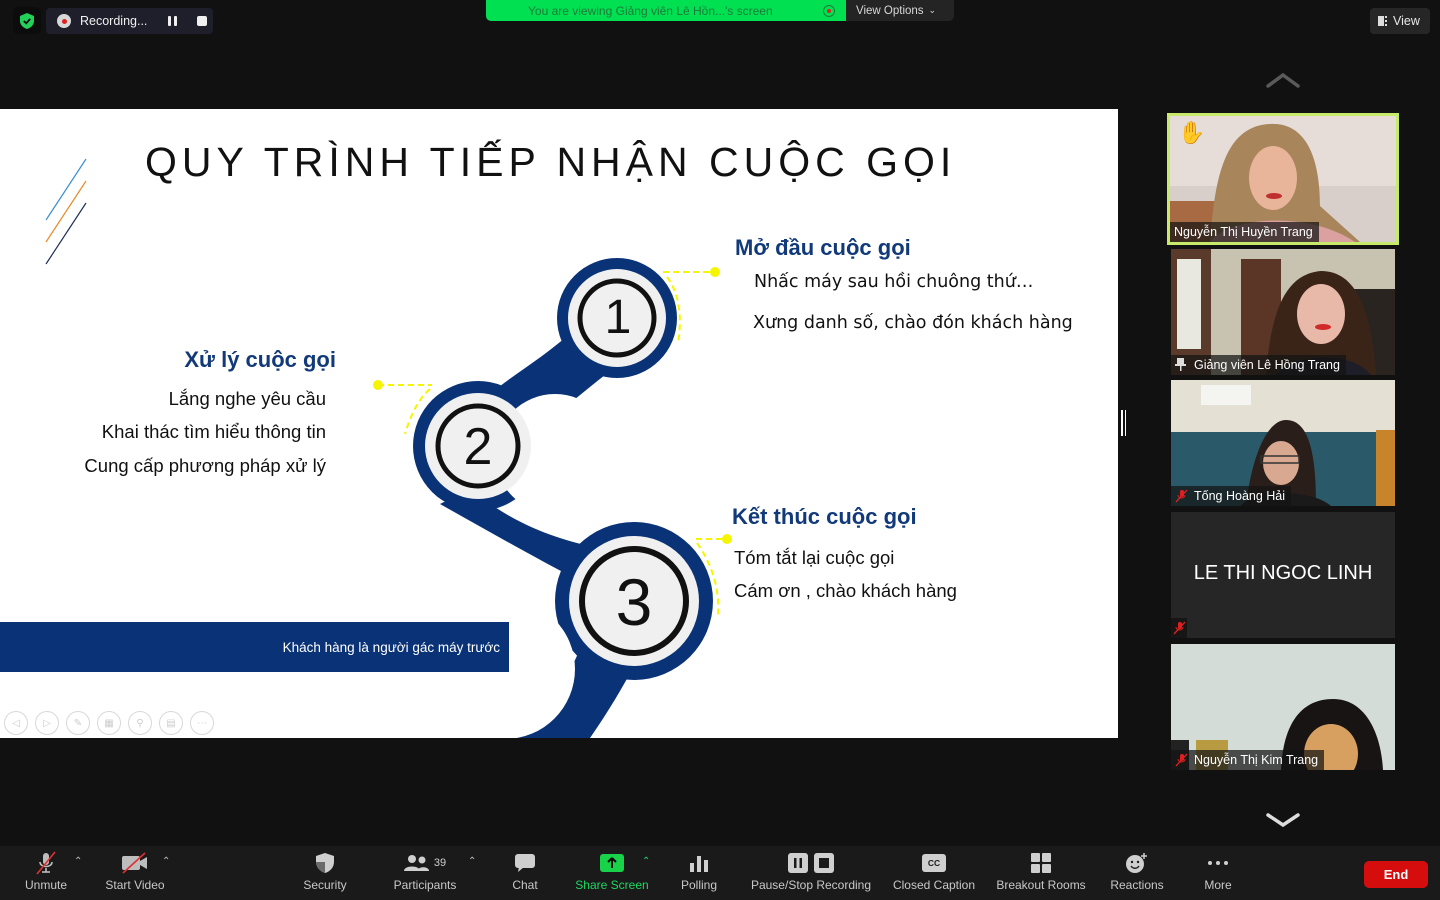  Describe the element at coordinates (934, 885) in the screenshot. I see `closed-caption-label: Closed Caption` at that location.